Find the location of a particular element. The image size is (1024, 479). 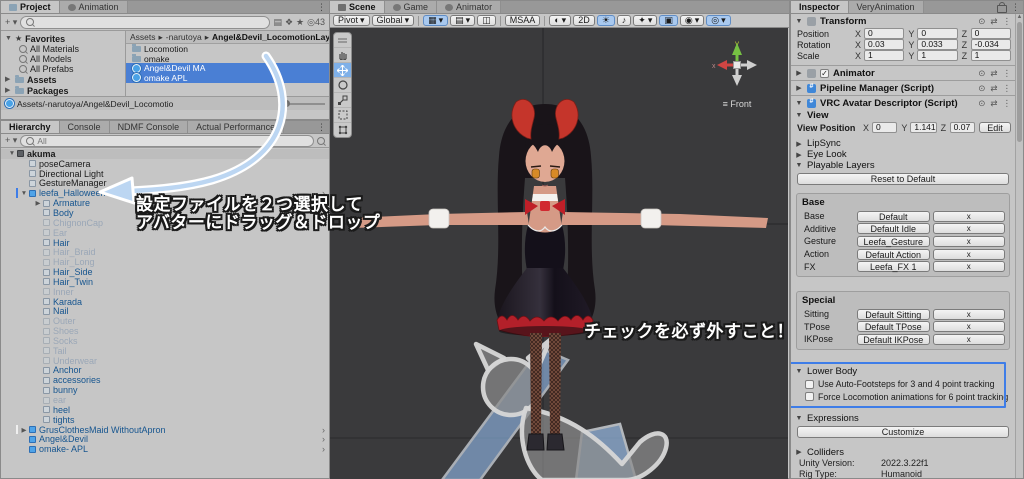

hierarchy-item: Angel&Devil › is located at coordinates (165, 439).